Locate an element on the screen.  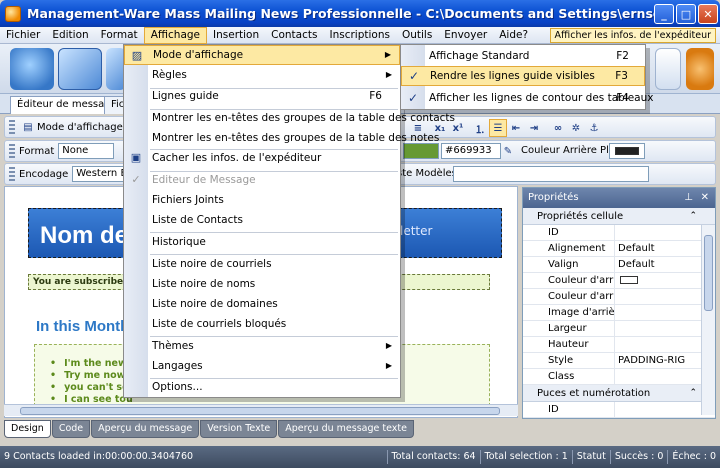
view-mode-button: Mode d'affichage is located at coordinates (80, 127).